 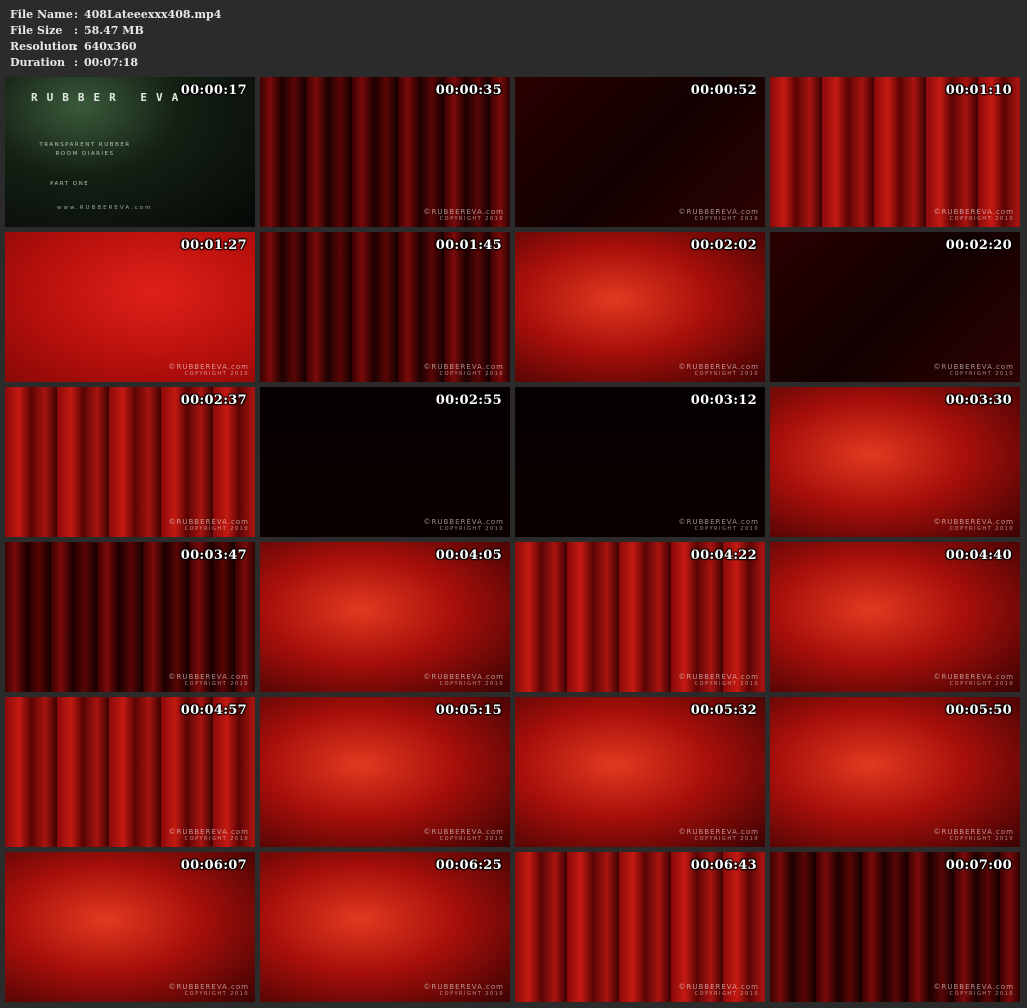 What do you see at coordinates (640, 617) in the screenshot?
I see `video-thumbnail: ©RUBBEREVA.com COPYRIGHT 2010 00:04:22` at bounding box center [640, 617].